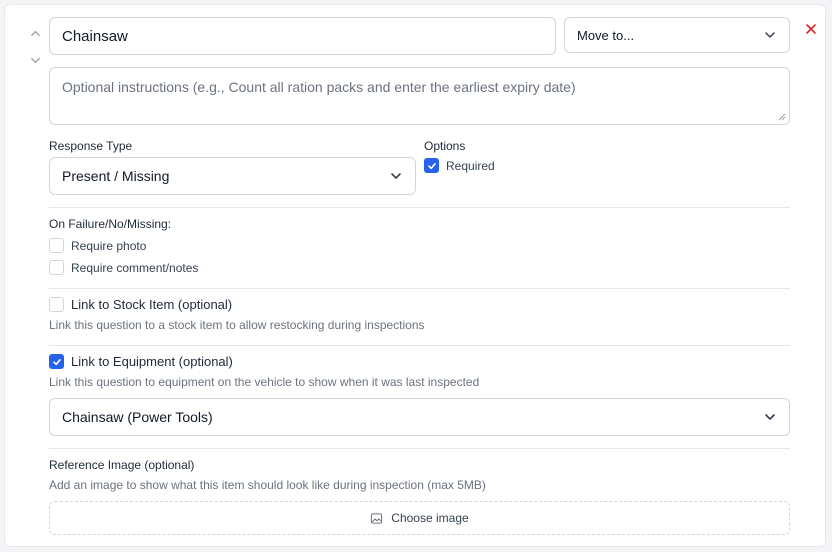  I want to click on equipment-selected: Chainsaw (Power Tools), so click(137, 417).